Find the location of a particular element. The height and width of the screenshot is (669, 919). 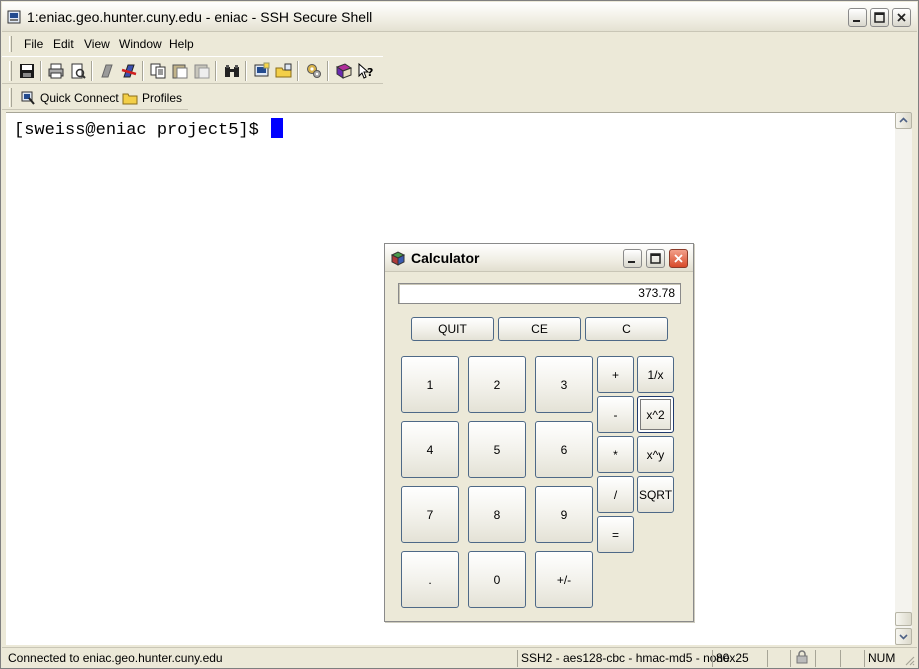

paste-alt-icon is located at coordinates (202, 71).